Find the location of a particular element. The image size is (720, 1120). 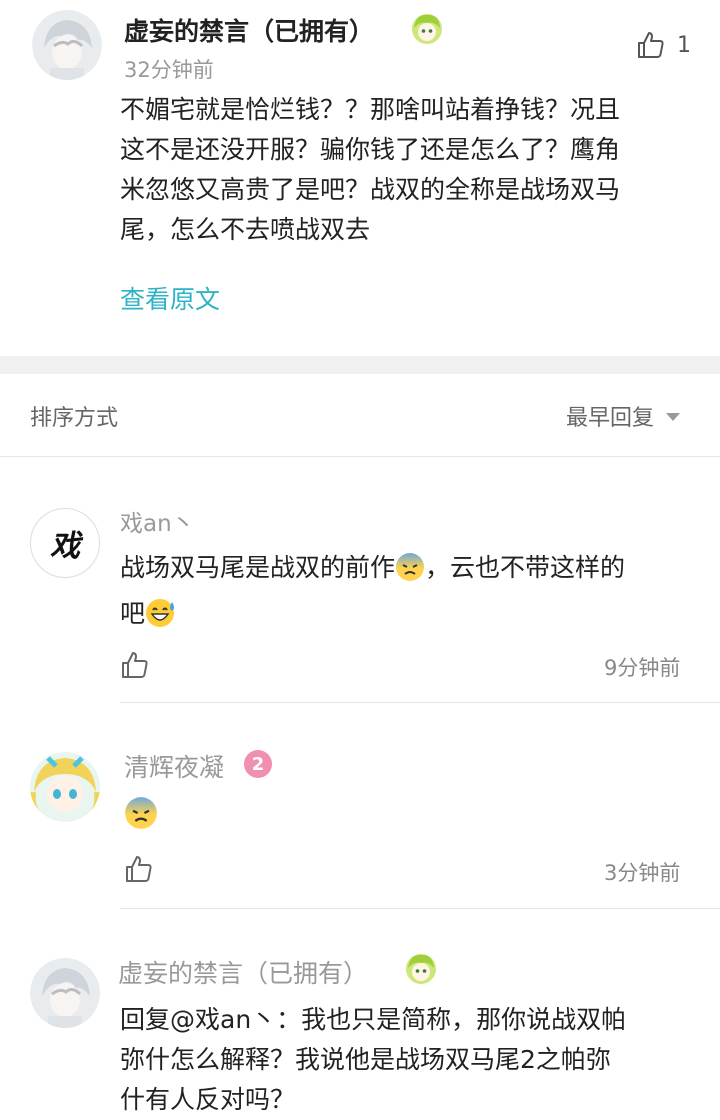

level-badge: 2 is located at coordinates (258, 764).